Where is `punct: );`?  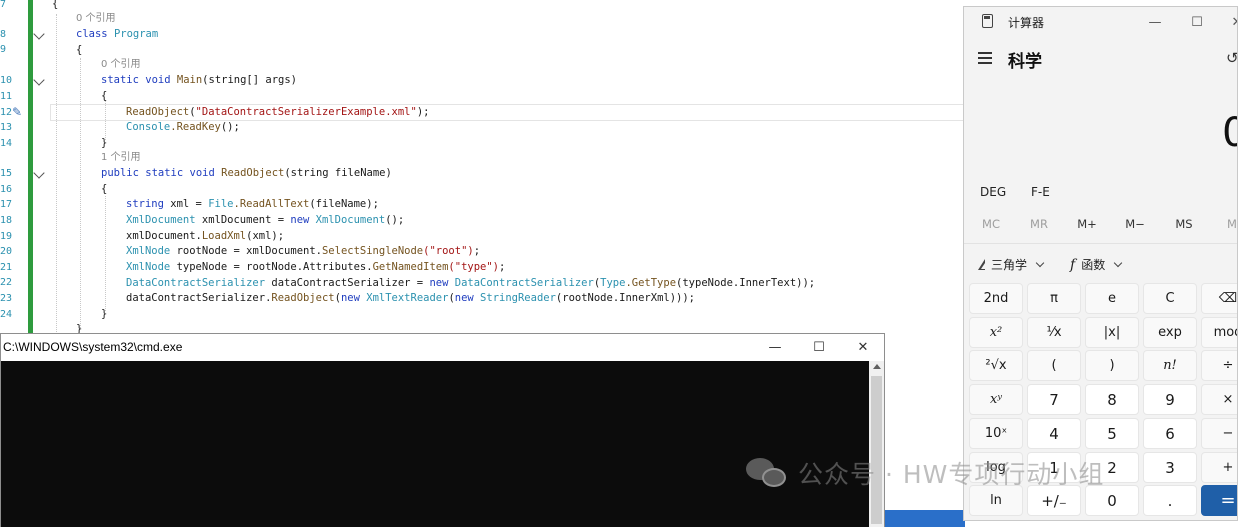 punct: ); is located at coordinates (423, 112).